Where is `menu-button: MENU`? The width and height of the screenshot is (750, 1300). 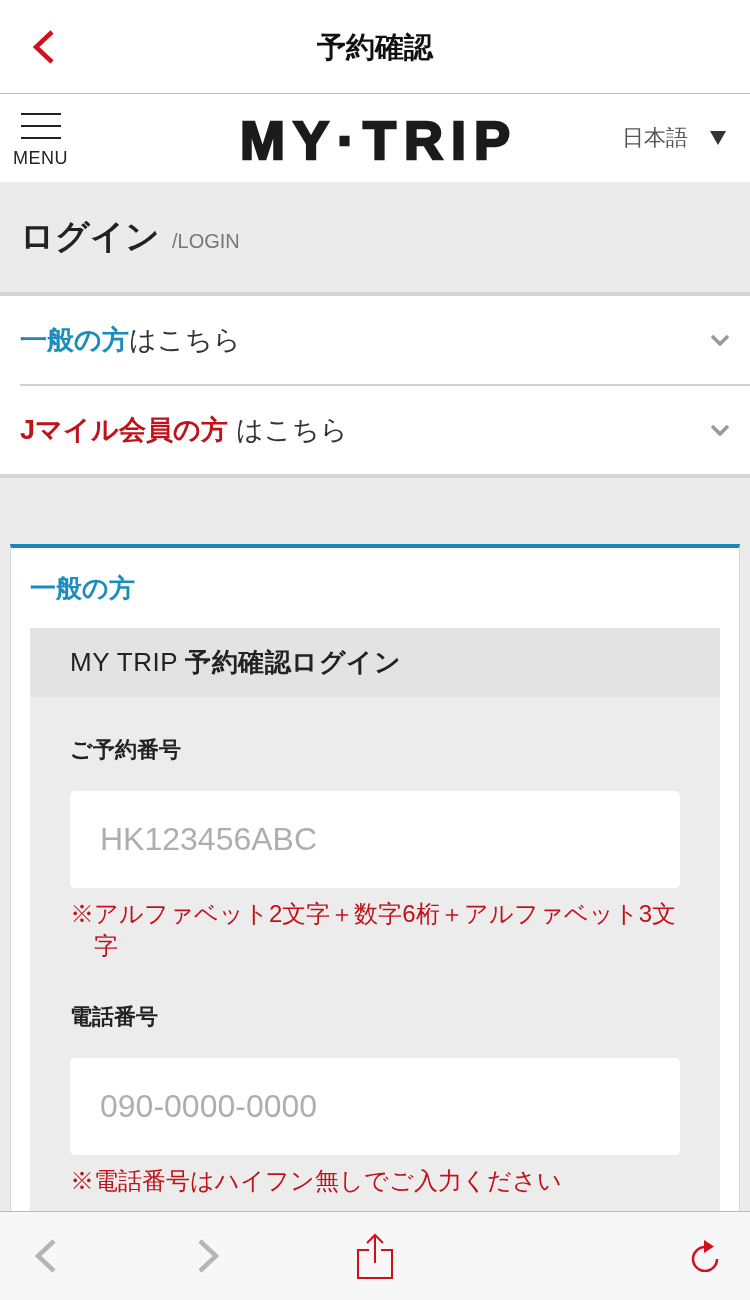 menu-button: MENU is located at coordinates (40, 141).